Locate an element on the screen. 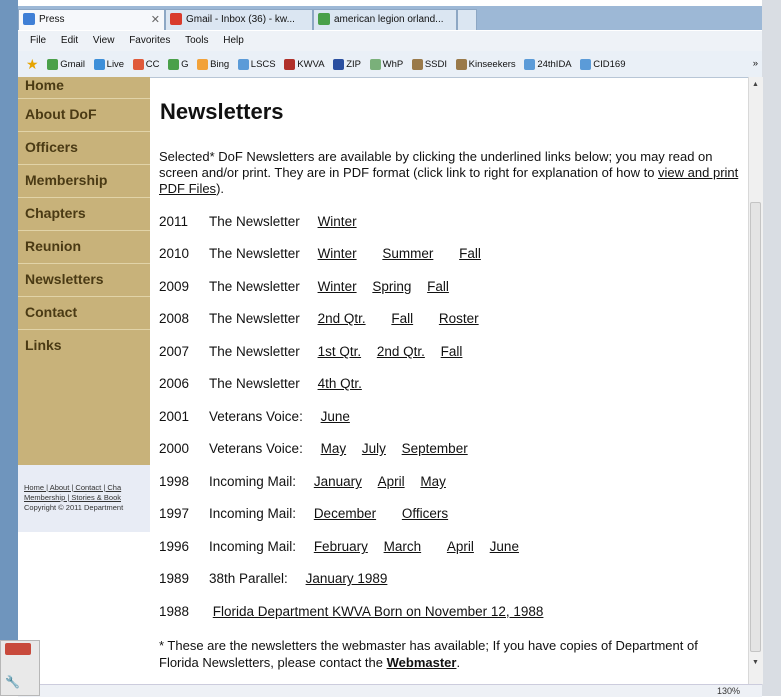 The height and width of the screenshot is (697, 781). row-year: 1997 is located at coordinates (174, 513).